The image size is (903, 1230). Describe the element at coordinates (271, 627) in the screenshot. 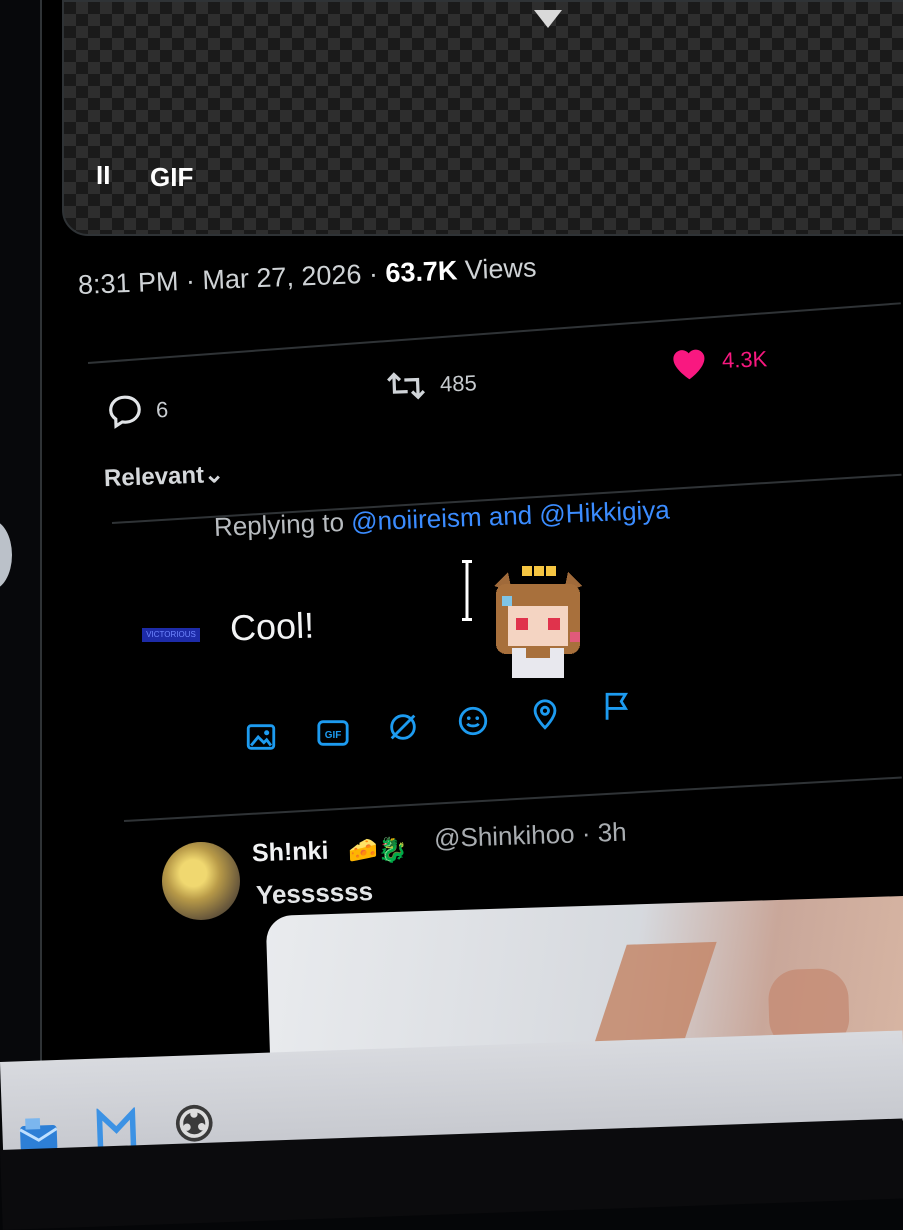

I see `reply-input: Cool!` at that location.